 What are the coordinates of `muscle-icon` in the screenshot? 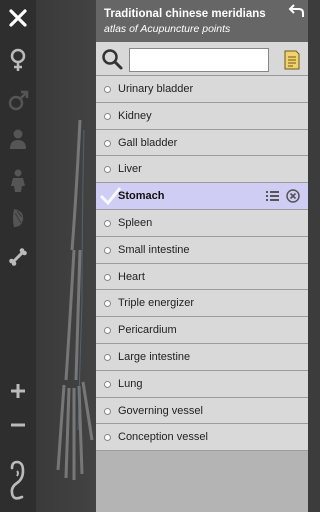 It's located at (18, 218).